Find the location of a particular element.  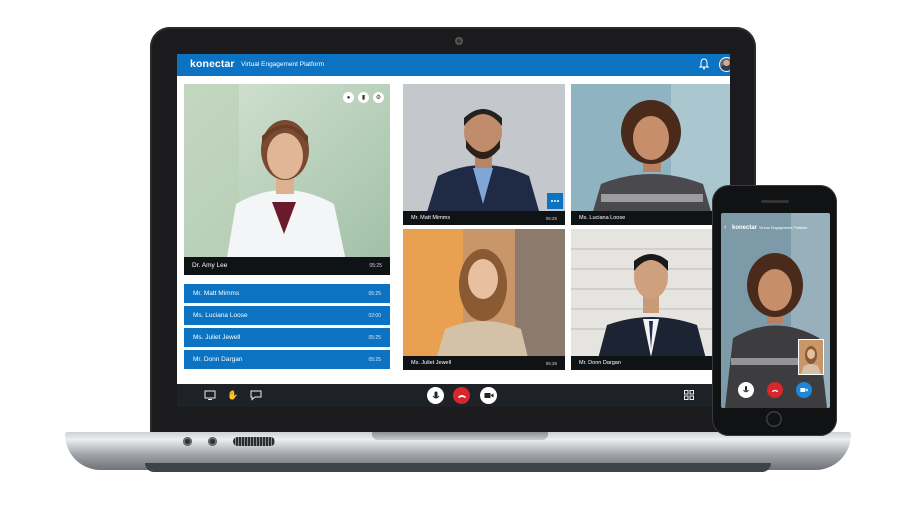

speaker-video is located at coordinates (287, 179).